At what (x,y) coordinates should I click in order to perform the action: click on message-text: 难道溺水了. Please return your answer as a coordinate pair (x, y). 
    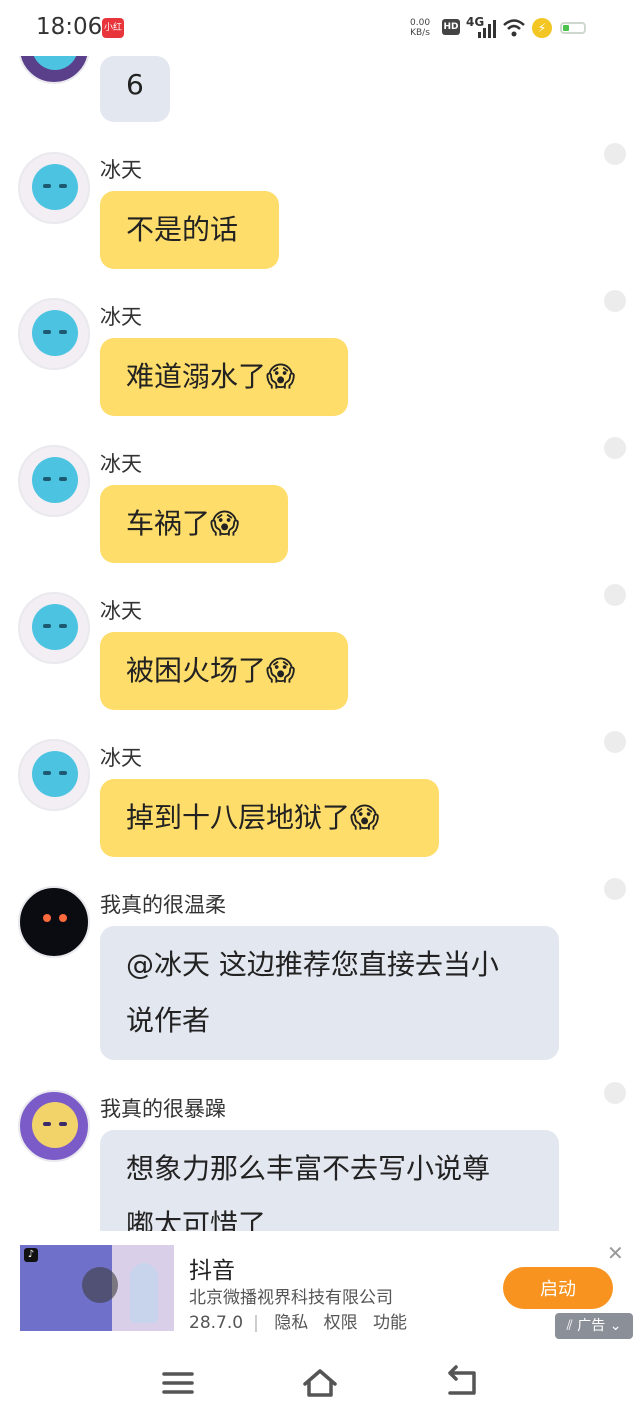
    Looking at the image, I should click on (196, 376).